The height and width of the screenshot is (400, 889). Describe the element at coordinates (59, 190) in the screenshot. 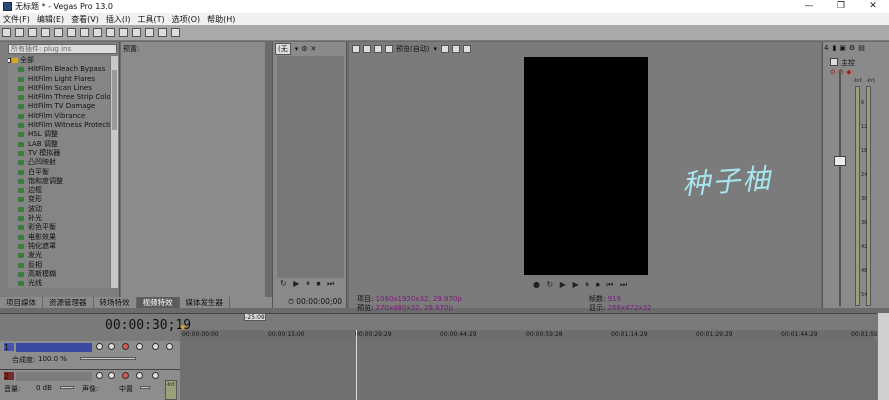

I see `tree-item: 边框` at that location.